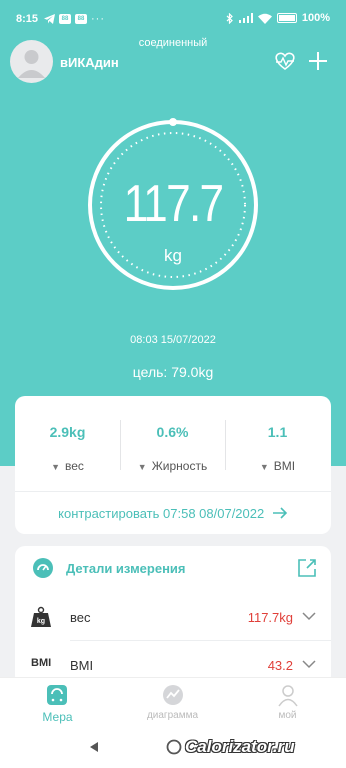  Describe the element at coordinates (285, 61) in the screenshot. I see `heart-rate-icon` at that location.